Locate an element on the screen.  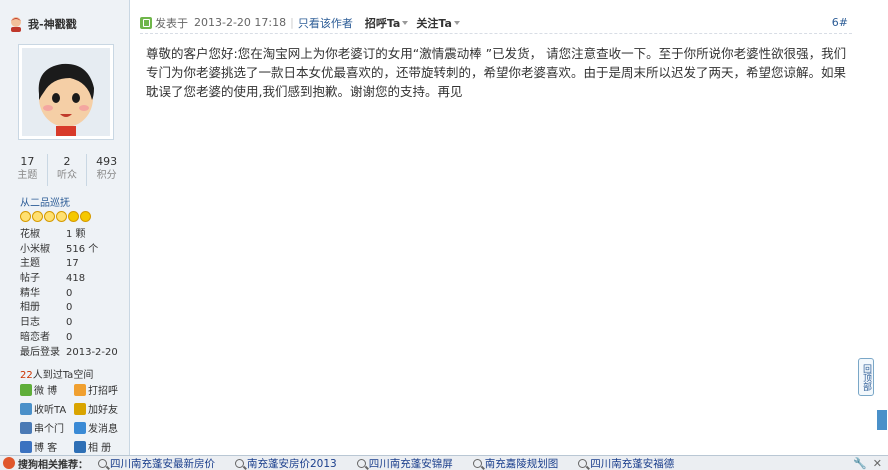
recommend-link: 四川南充蓬安最新房价 is located at coordinates (156, 463).